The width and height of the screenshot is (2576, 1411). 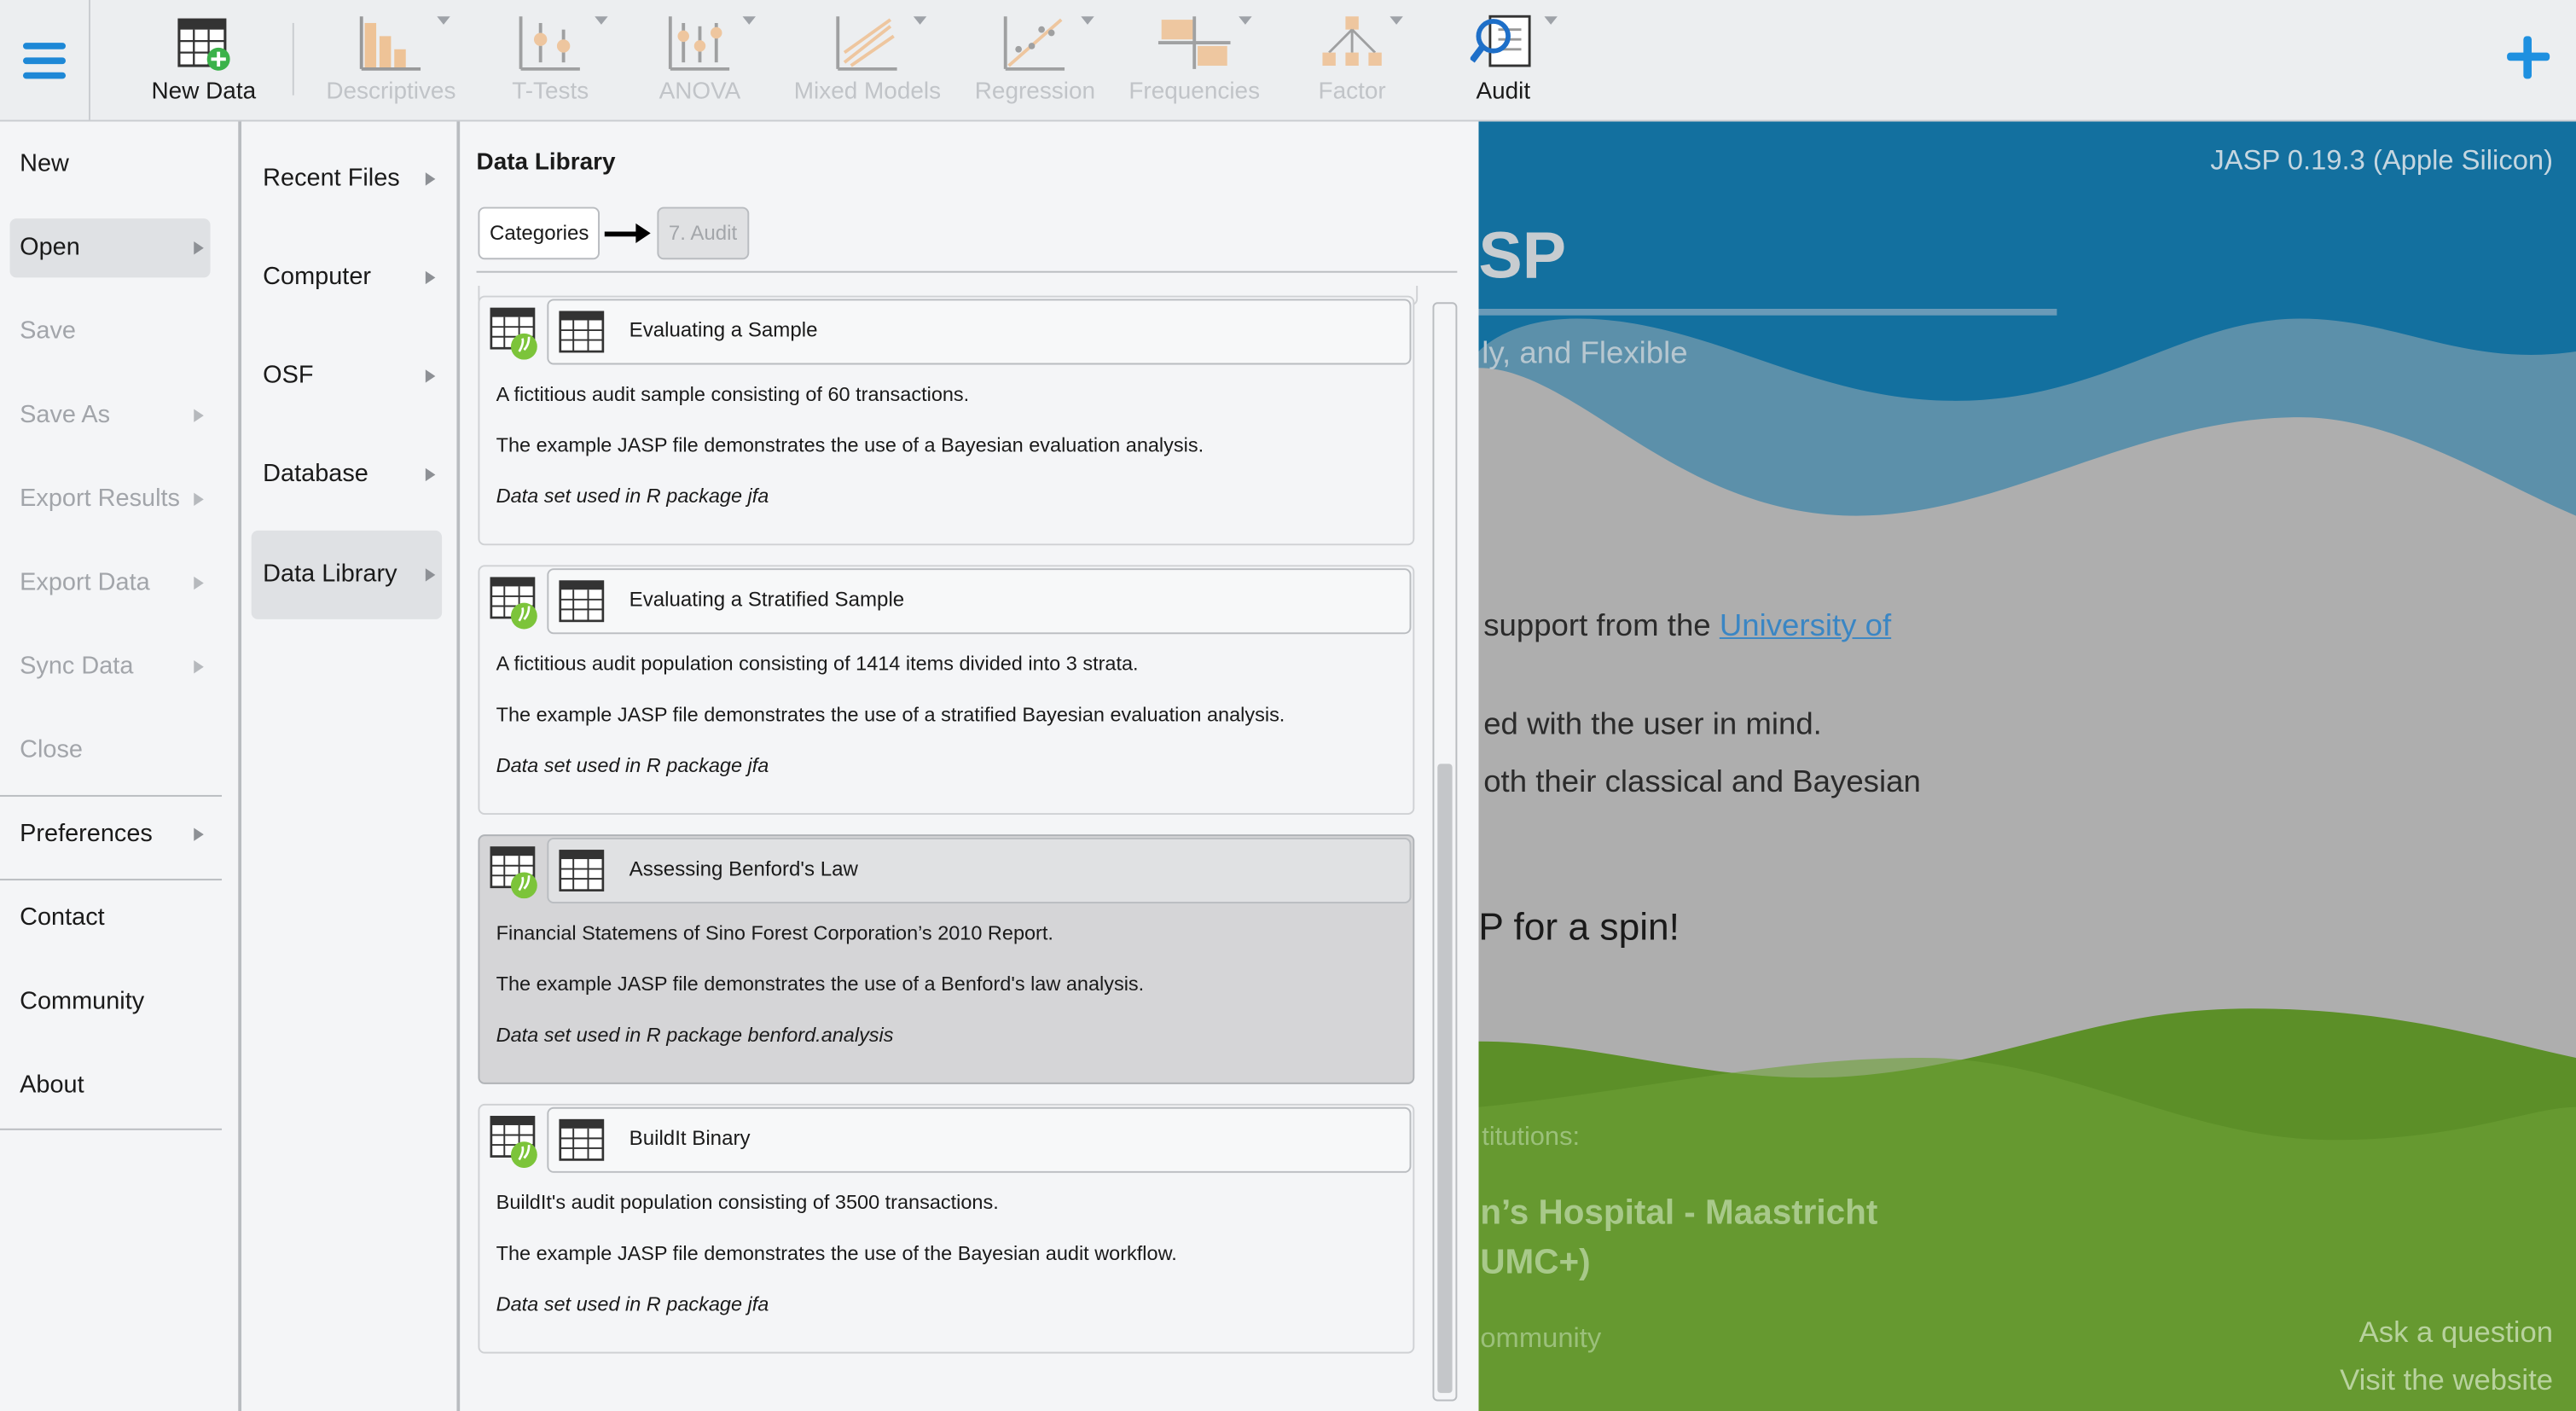 I want to click on menu-item-preferences: Preferences, so click(x=110, y=833).